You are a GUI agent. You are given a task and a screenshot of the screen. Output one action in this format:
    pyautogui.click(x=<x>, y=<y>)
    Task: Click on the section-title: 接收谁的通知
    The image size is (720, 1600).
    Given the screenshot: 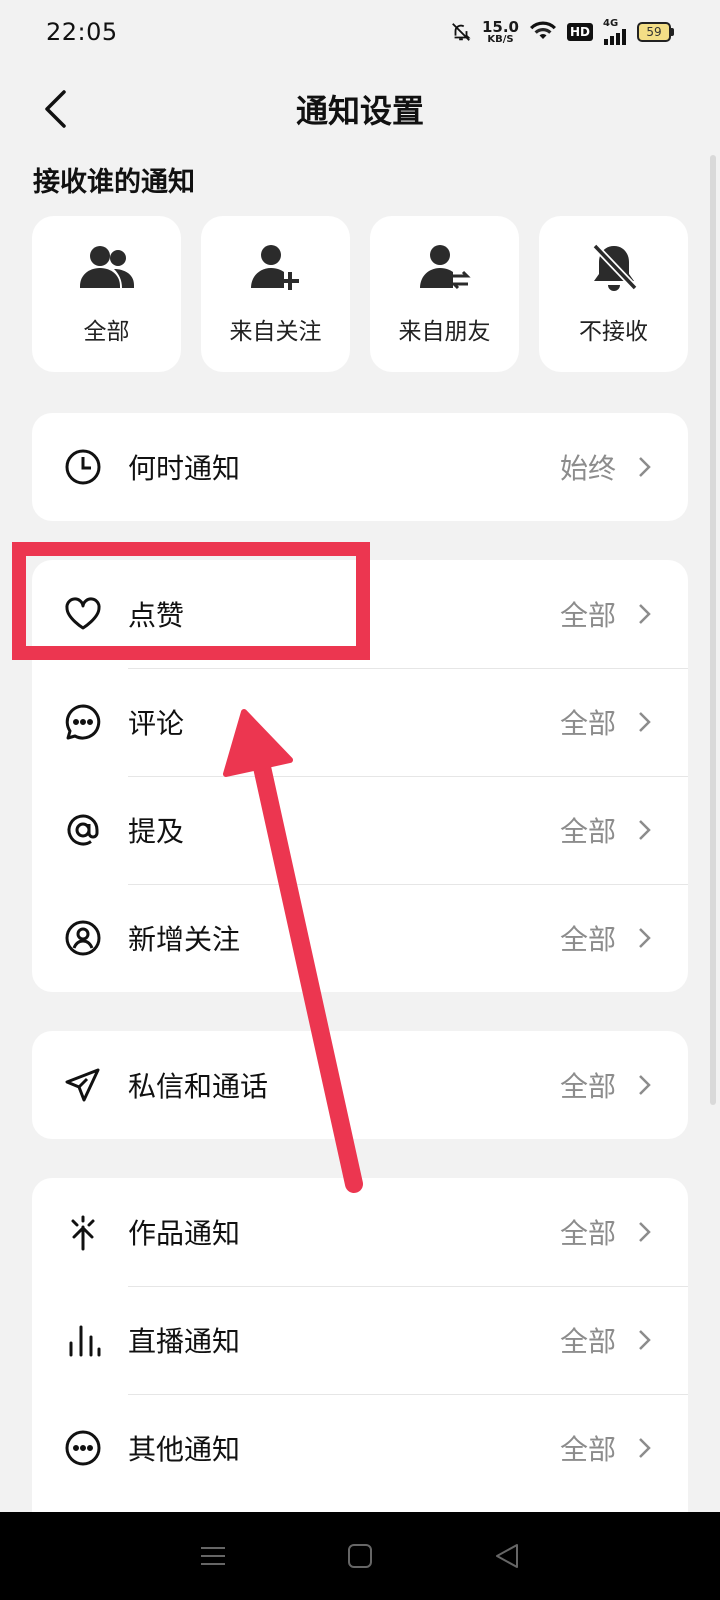 What is the action you would take?
    pyautogui.click(x=114, y=182)
    